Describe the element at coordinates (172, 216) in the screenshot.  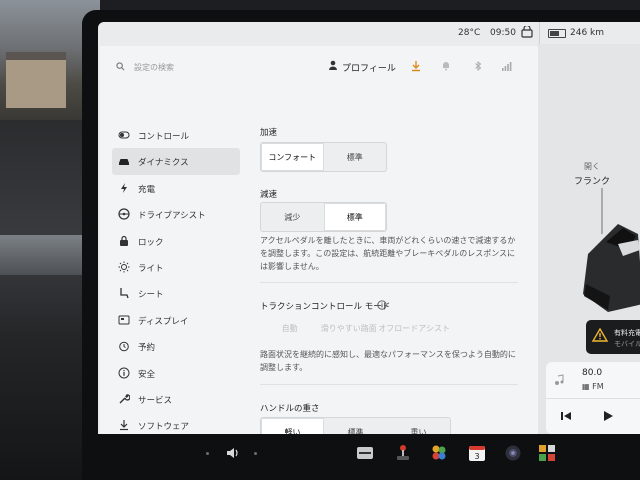
I see `sidebar-item-label: ドライブアシスト` at that location.